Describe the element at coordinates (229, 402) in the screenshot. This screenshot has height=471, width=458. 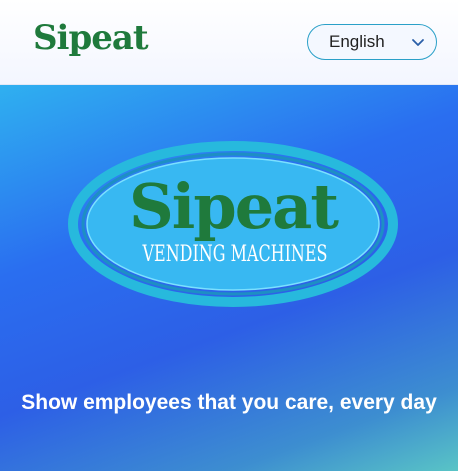
I see `hero-tagline: Show employees that you care, every day` at that location.